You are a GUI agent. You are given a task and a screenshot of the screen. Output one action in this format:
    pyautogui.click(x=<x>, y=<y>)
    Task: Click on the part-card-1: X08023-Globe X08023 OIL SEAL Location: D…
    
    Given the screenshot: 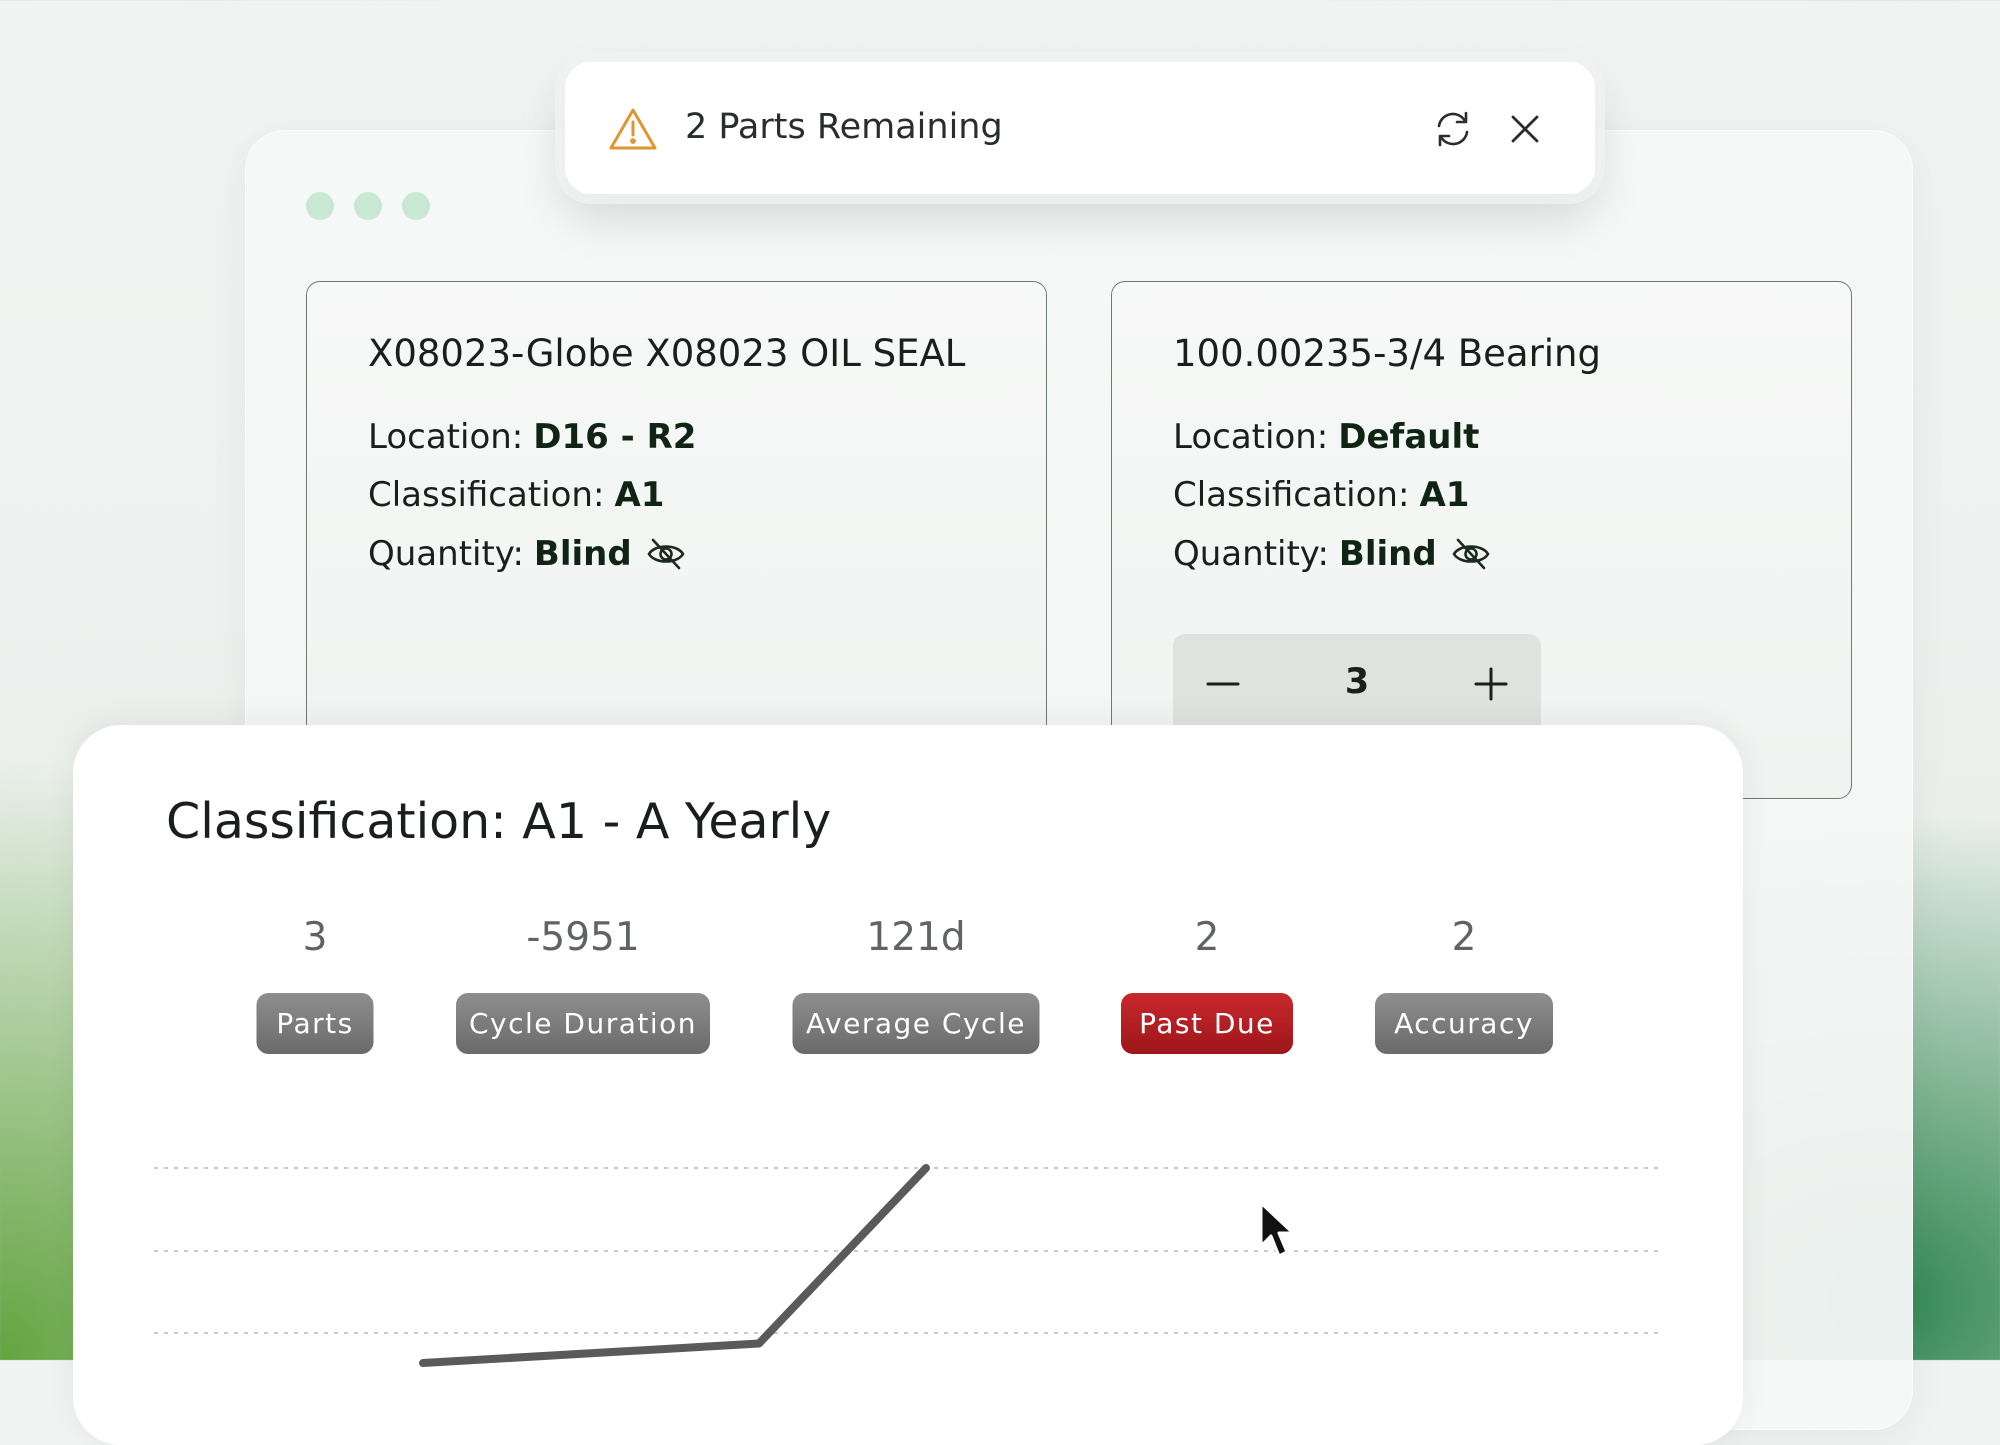 What is the action you would take?
    pyautogui.click(x=676, y=540)
    